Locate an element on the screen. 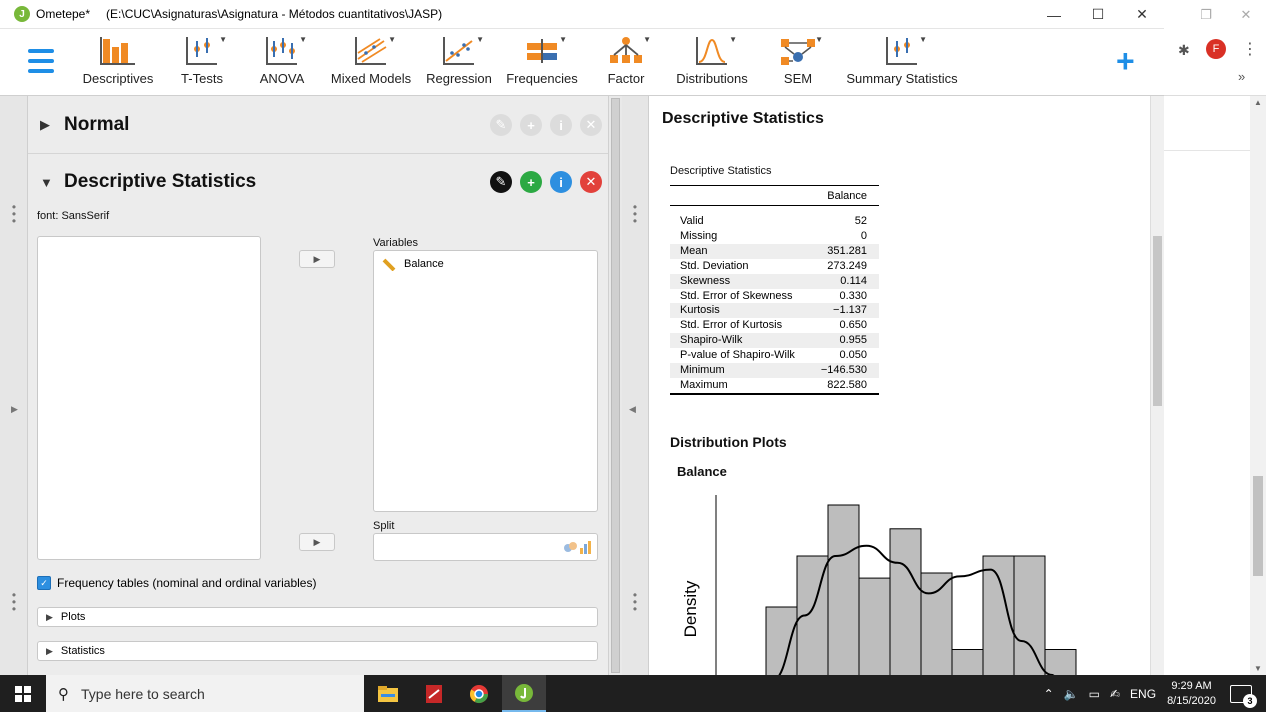 This screenshot has width=1266, height=712. ribbon-descriptives: Descriptives is located at coordinates (118, 64).